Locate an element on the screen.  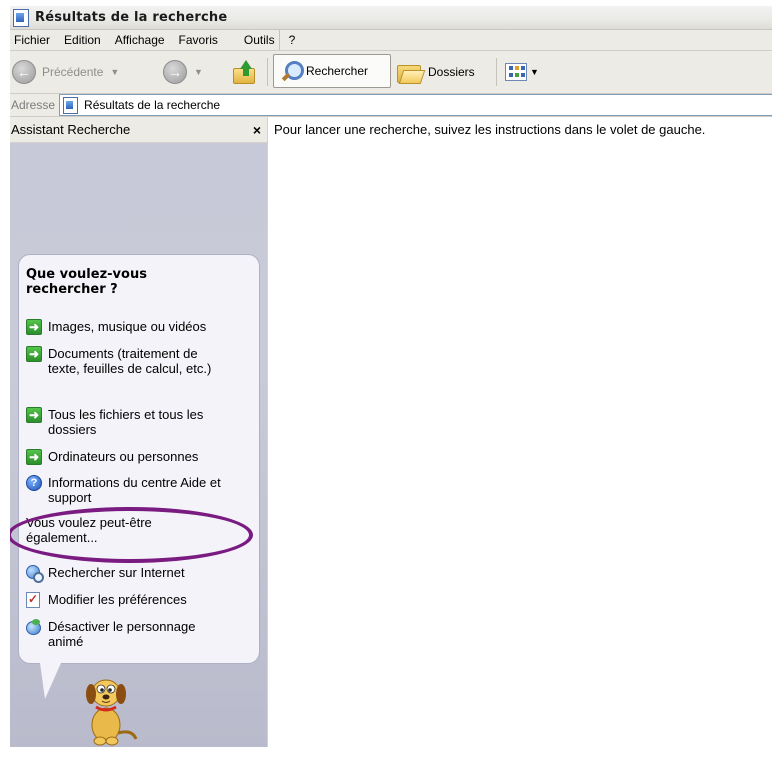
back-button: ← Précédente ▼ is located at coordinates (65, 72).